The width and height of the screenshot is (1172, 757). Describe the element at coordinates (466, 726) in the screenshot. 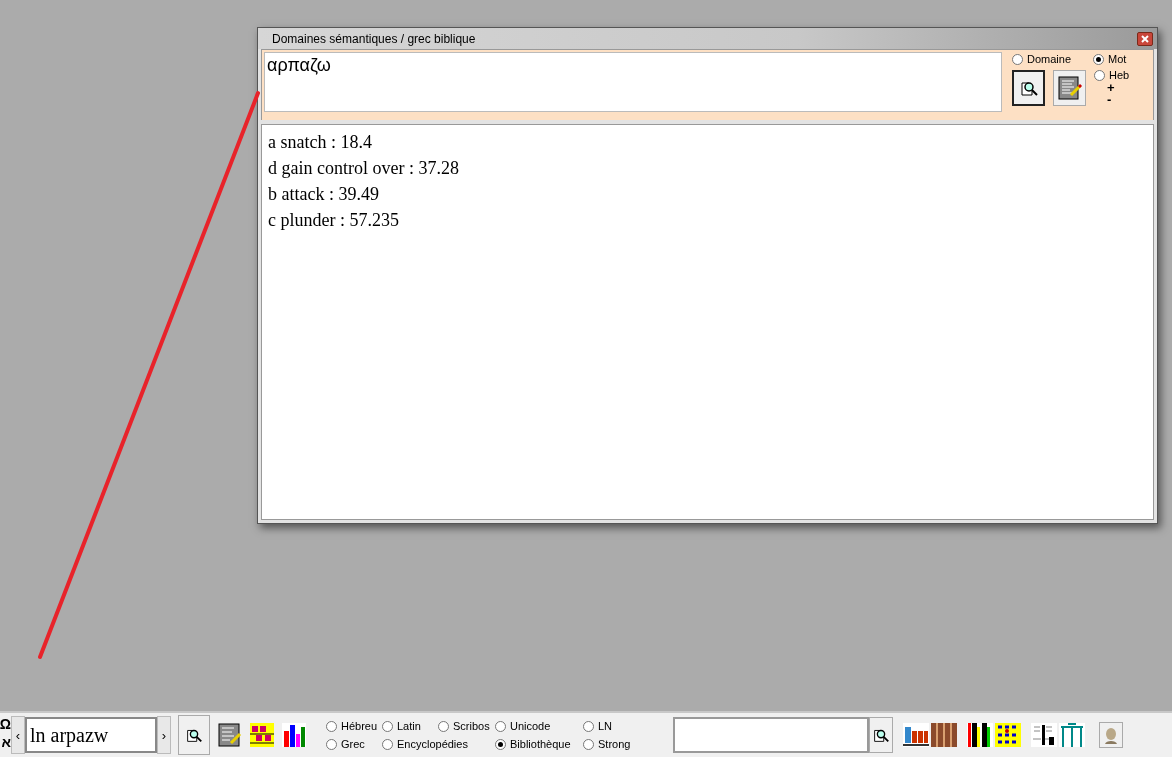

I see `radio-option: Scribos` at that location.